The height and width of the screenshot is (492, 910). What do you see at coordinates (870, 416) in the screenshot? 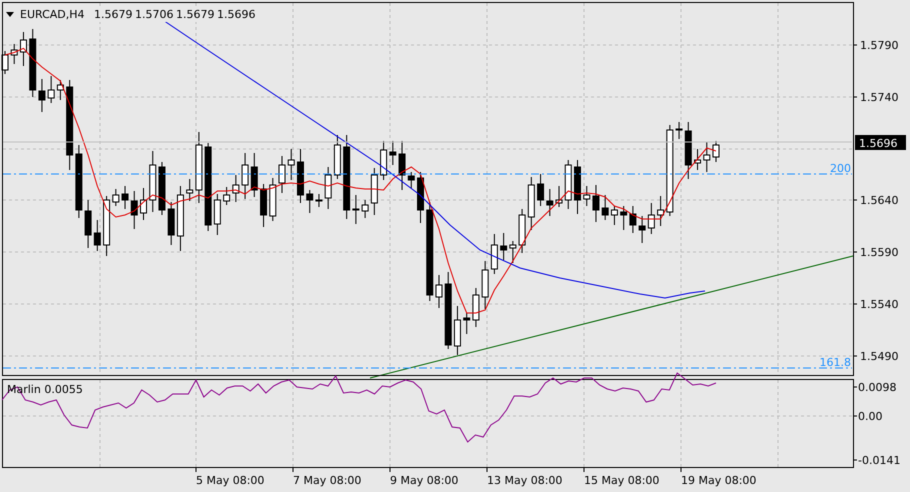
I see `oscillator-axis-label: 0.00` at bounding box center [870, 416].